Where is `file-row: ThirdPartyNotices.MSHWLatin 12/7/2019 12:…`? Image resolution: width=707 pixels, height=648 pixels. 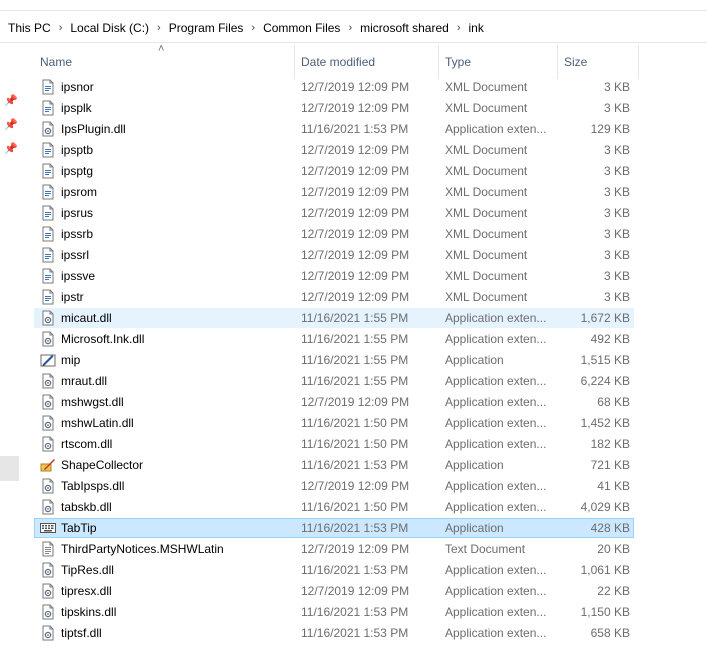 file-row: ThirdPartyNotices.MSHWLatin 12/7/2019 12:… is located at coordinates (334, 549).